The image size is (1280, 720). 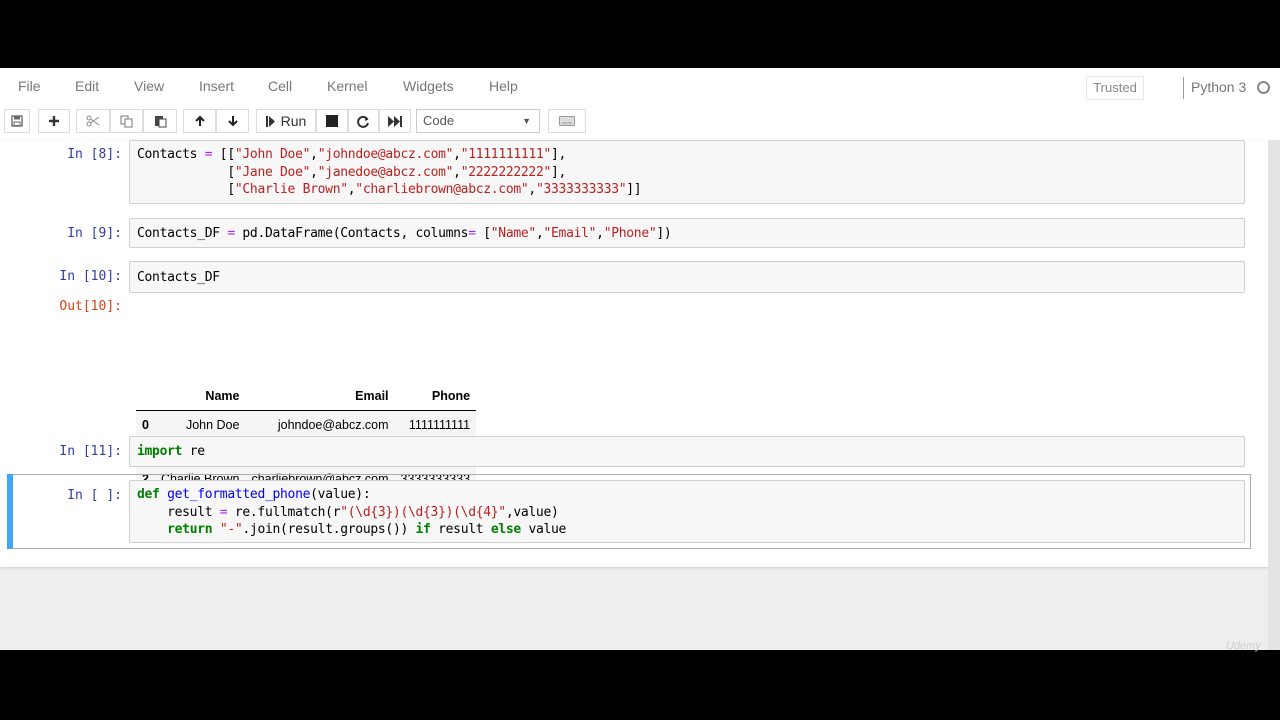 I want to click on scissors-icon, so click(x=93, y=121).